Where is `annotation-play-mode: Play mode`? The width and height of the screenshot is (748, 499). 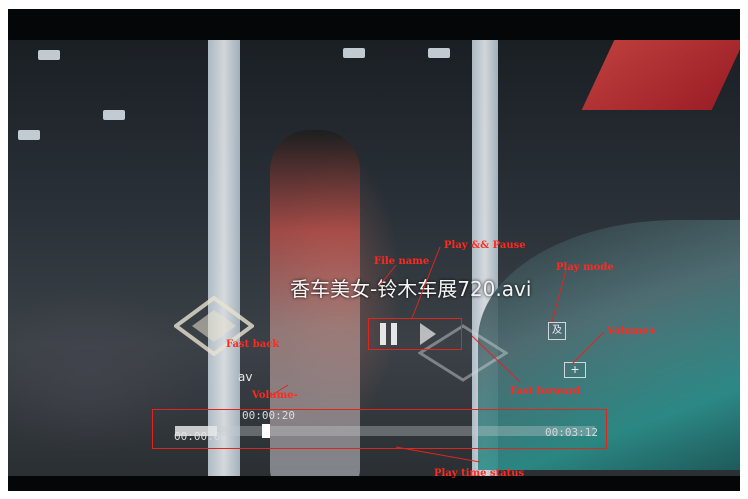 annotation-play-mode: Play mode is located at coordinates (585, 267).